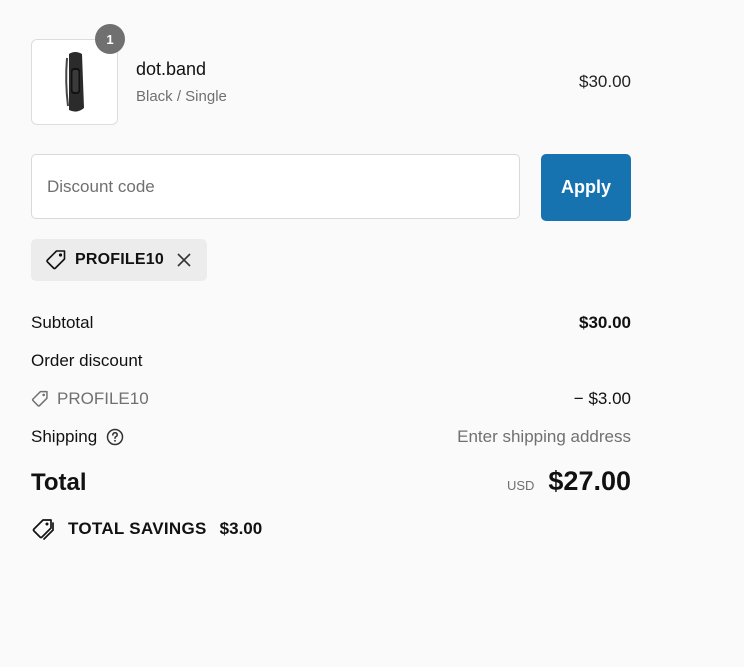  What do you see at coordinates (110, 39) in the screenshot?
I see `quantity-badge: 1` at bounding box center [110, 39].